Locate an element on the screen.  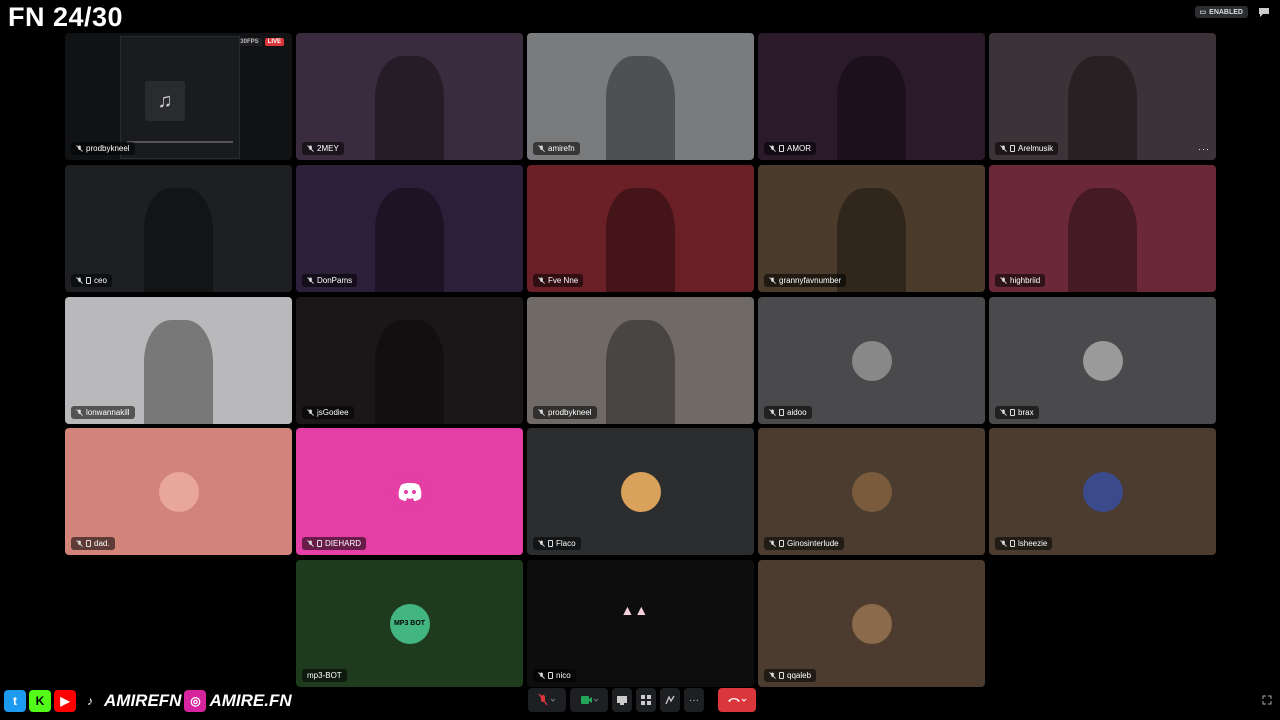
discord-logo-icon is located at coordinates (409, 491).